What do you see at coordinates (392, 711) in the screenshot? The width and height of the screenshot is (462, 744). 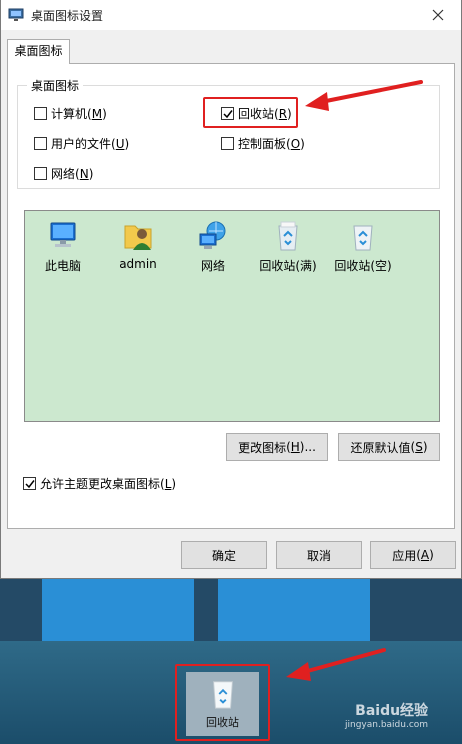 I see `watermark-main: Baidu经验` at bounding box center [392, 711].